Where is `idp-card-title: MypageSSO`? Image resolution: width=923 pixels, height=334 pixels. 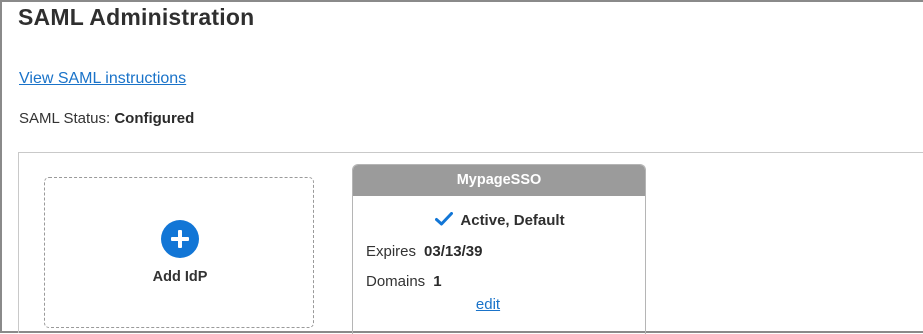 idp-card-title: MypageSSO is located at coordinates (499, 180).